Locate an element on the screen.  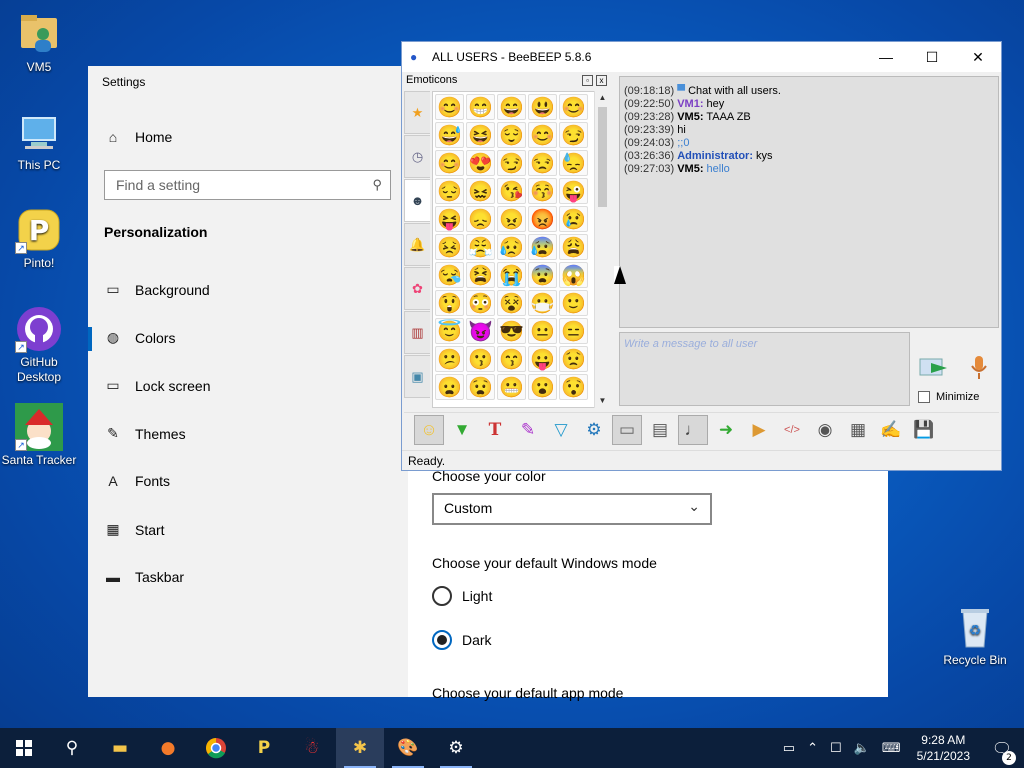
desktop-icon-github: ↗ GitHub Desktop is located at coordinates (39, 345).